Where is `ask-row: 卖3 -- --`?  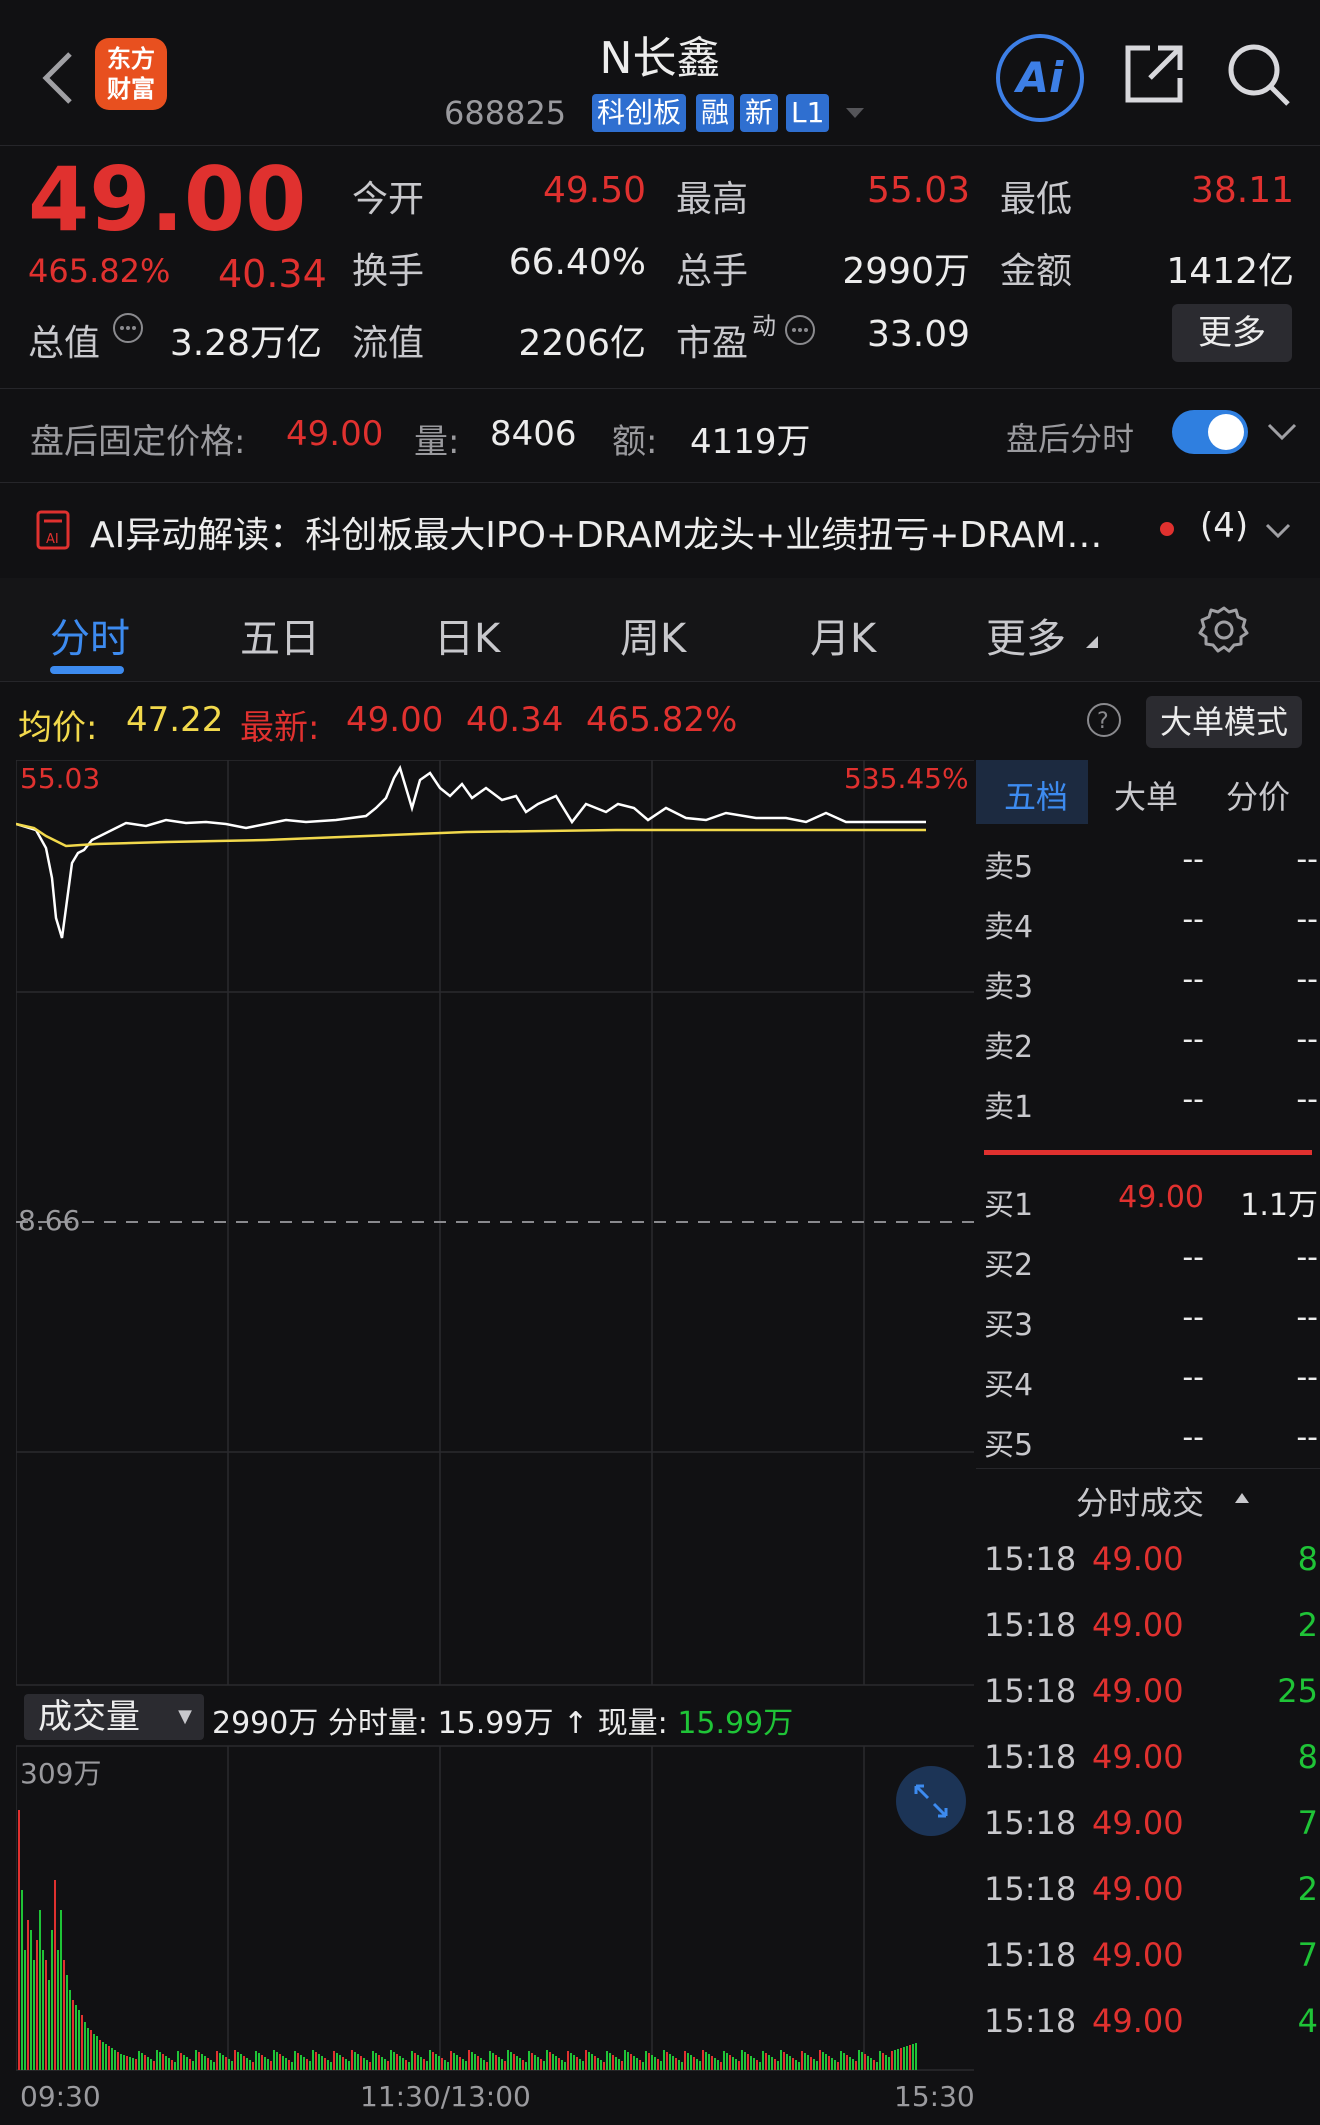
ask-row: 卖3 -- -- is located at coordinates (1151, 983).